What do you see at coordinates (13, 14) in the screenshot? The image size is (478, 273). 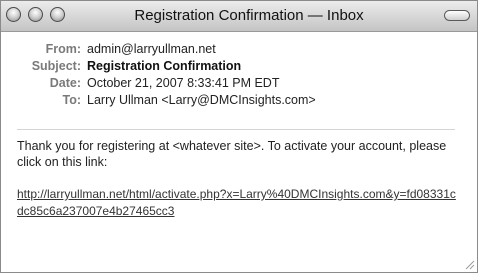 I see `close-button-icon` at bounding box center [13, 14].